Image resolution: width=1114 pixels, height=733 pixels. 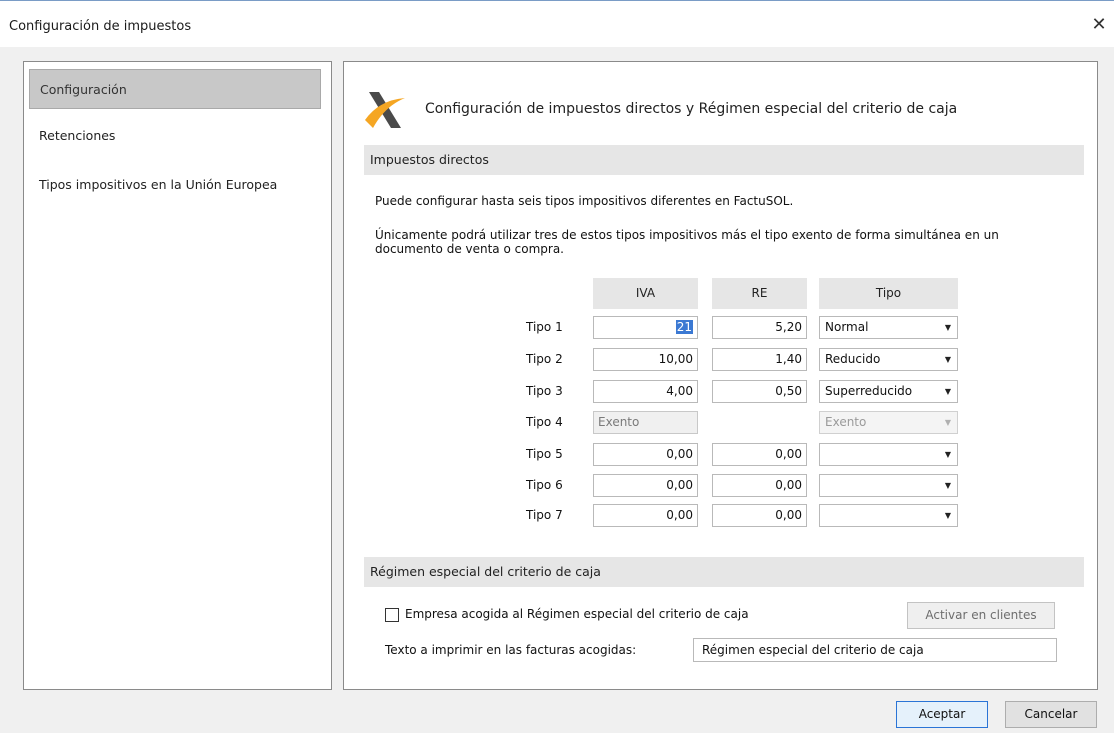 What do you see at coordinates (645, 422) in the screenshot?
I see `iva-input-tipo-4: Exento` at bounding box center [645, 422].